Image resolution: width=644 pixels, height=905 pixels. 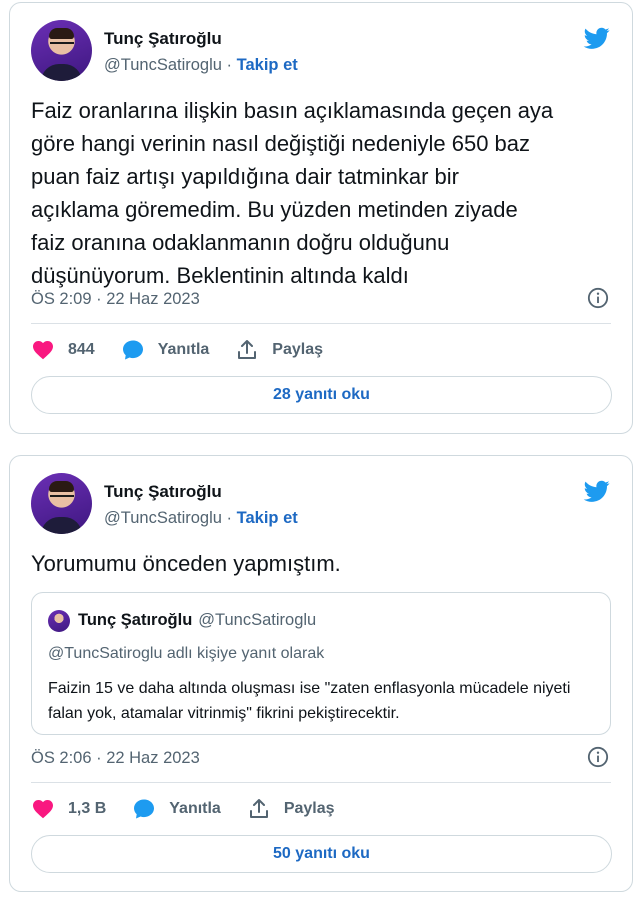 I want to click on like-button: 1,3 B, so click(x=68, y=809).